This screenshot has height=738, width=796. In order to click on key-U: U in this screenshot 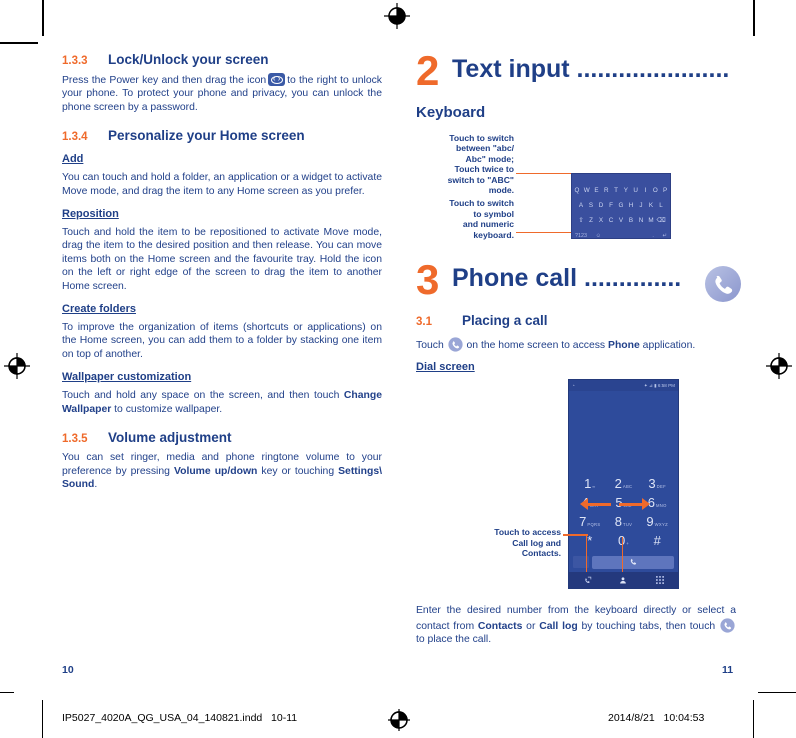, I will do `click(636, 190)`.